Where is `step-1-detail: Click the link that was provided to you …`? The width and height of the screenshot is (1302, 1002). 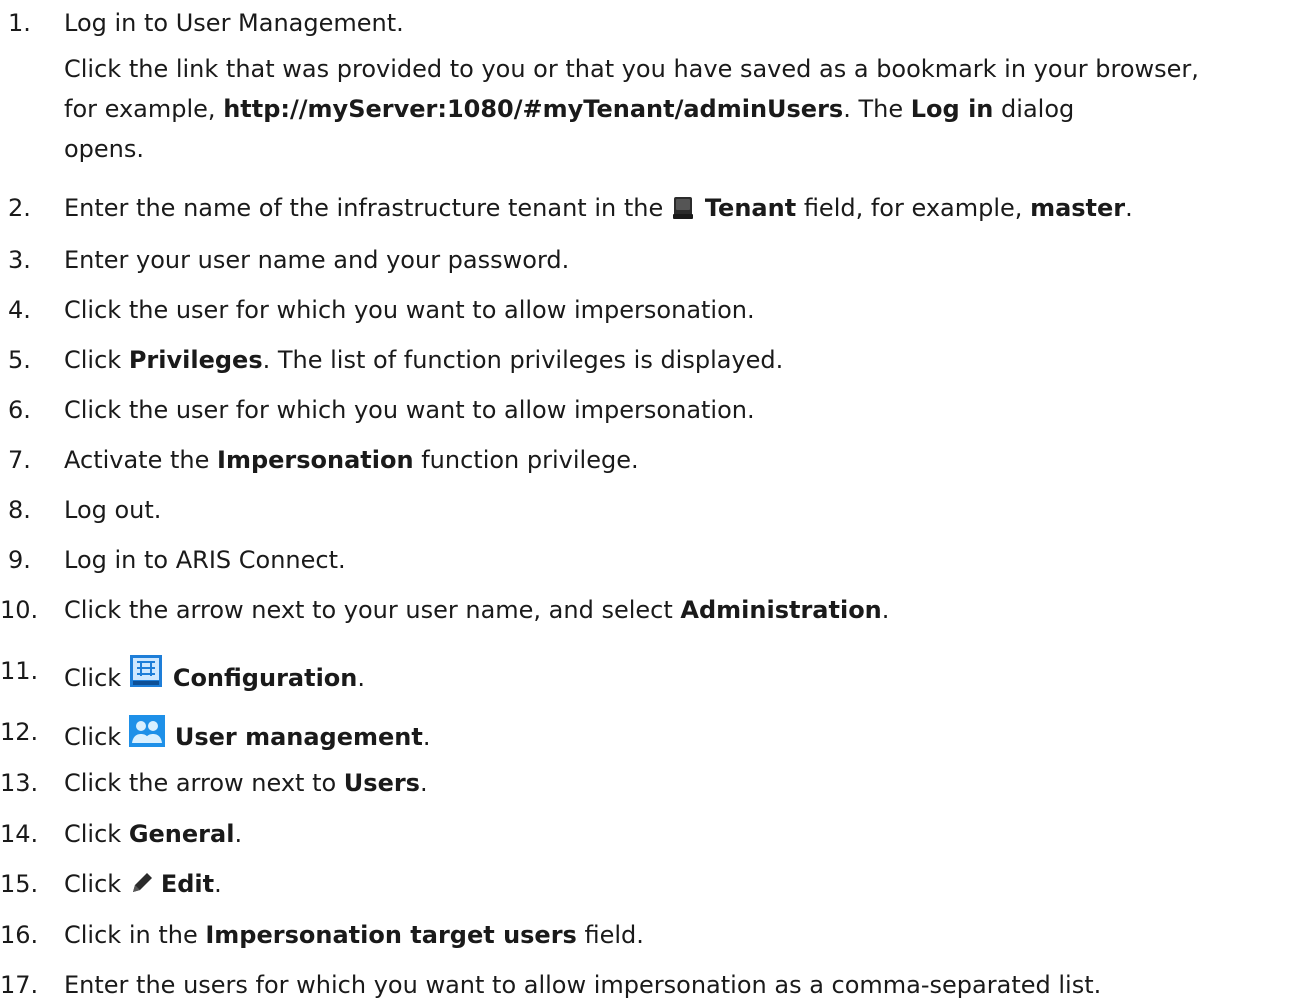 step-1-detail: Click the link that was provided to you … is located at coordinates (682, 109).